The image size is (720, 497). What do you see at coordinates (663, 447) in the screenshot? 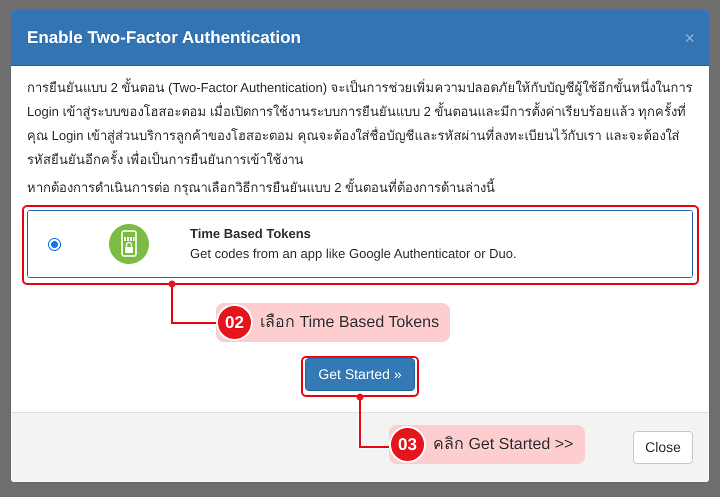
I see `close-button: Close` at bounding box center [663, 447].